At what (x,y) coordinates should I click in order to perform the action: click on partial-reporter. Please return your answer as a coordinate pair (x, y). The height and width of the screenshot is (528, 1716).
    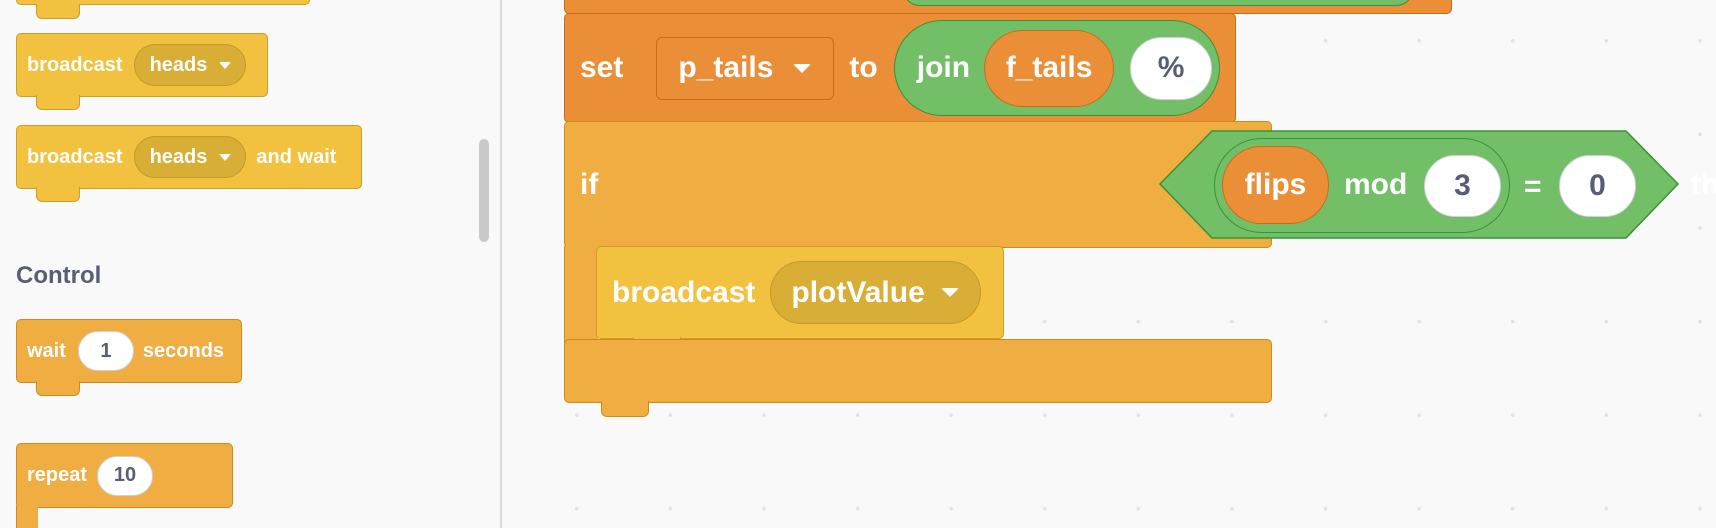
    Looking at the image, I should click on (1158, 3).